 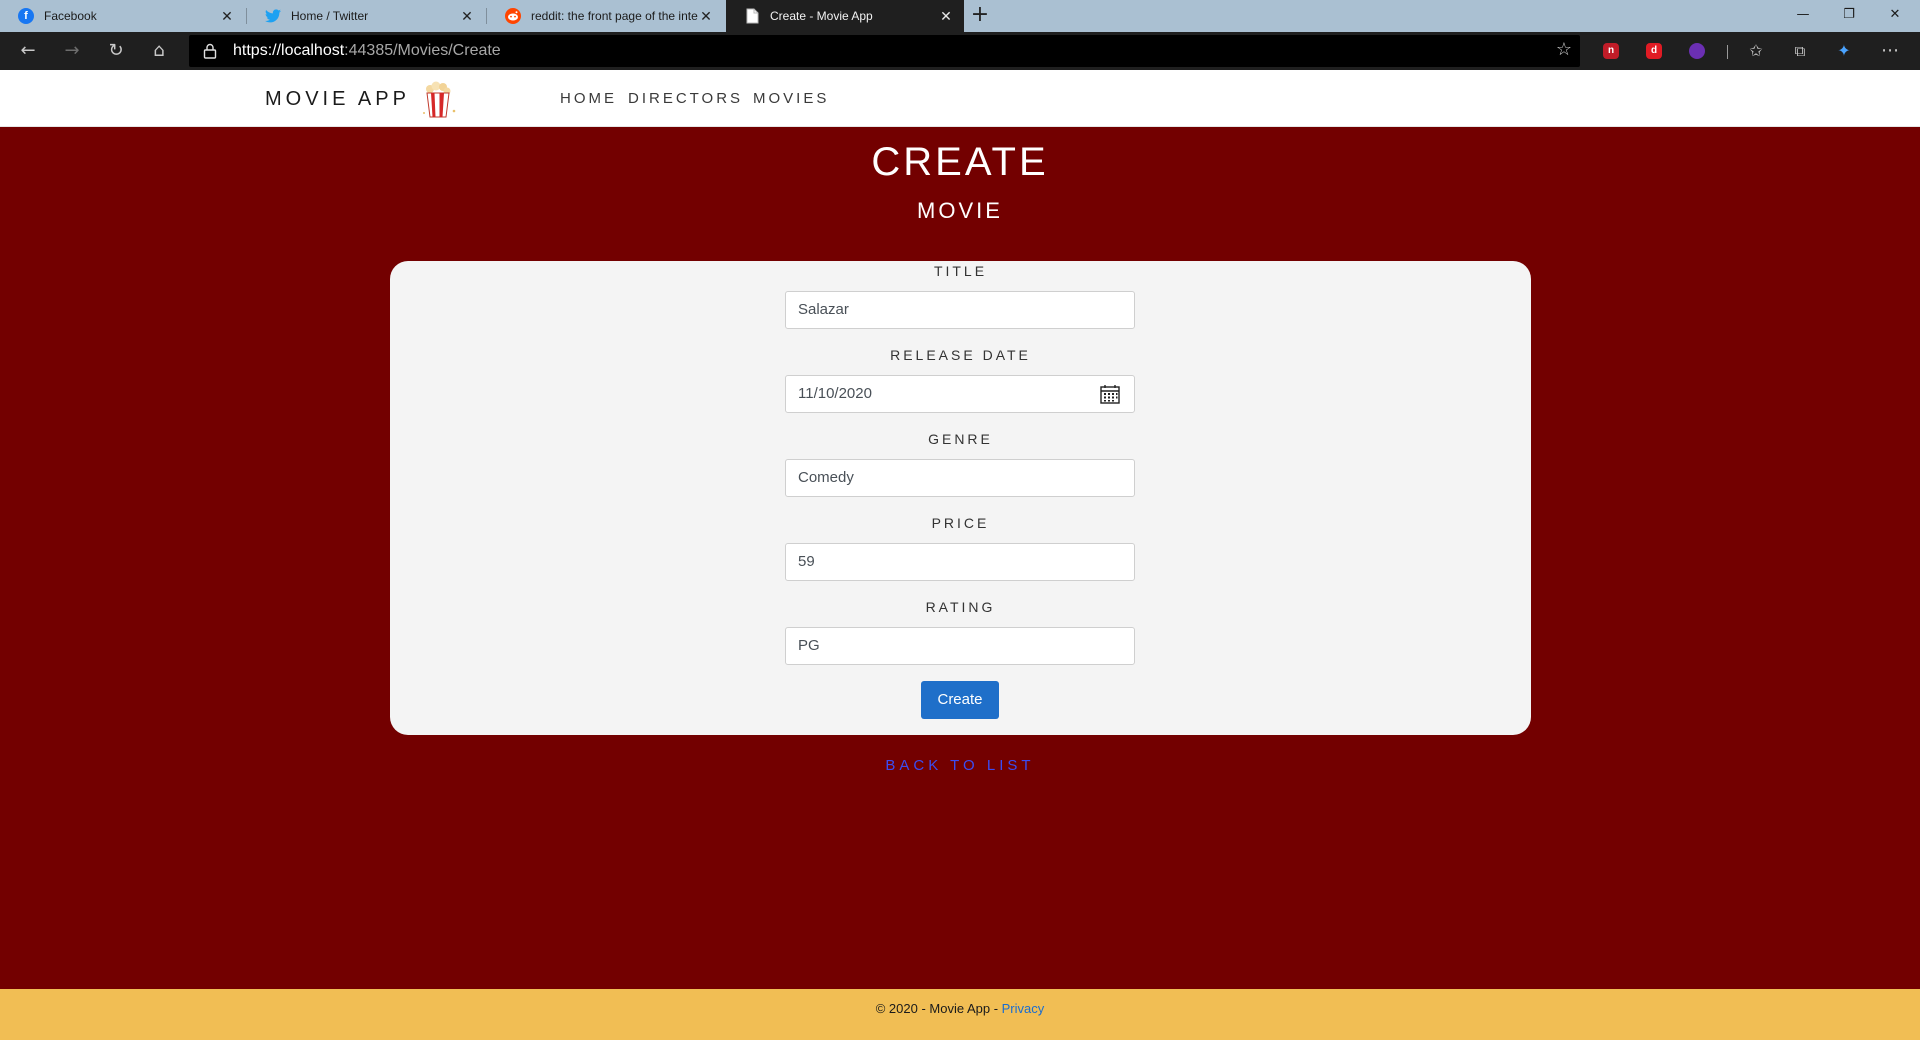 What do you see at coordinates (513, 16) in the screenshot?
I see `reddit-icon` at bounding box center [513, 16].